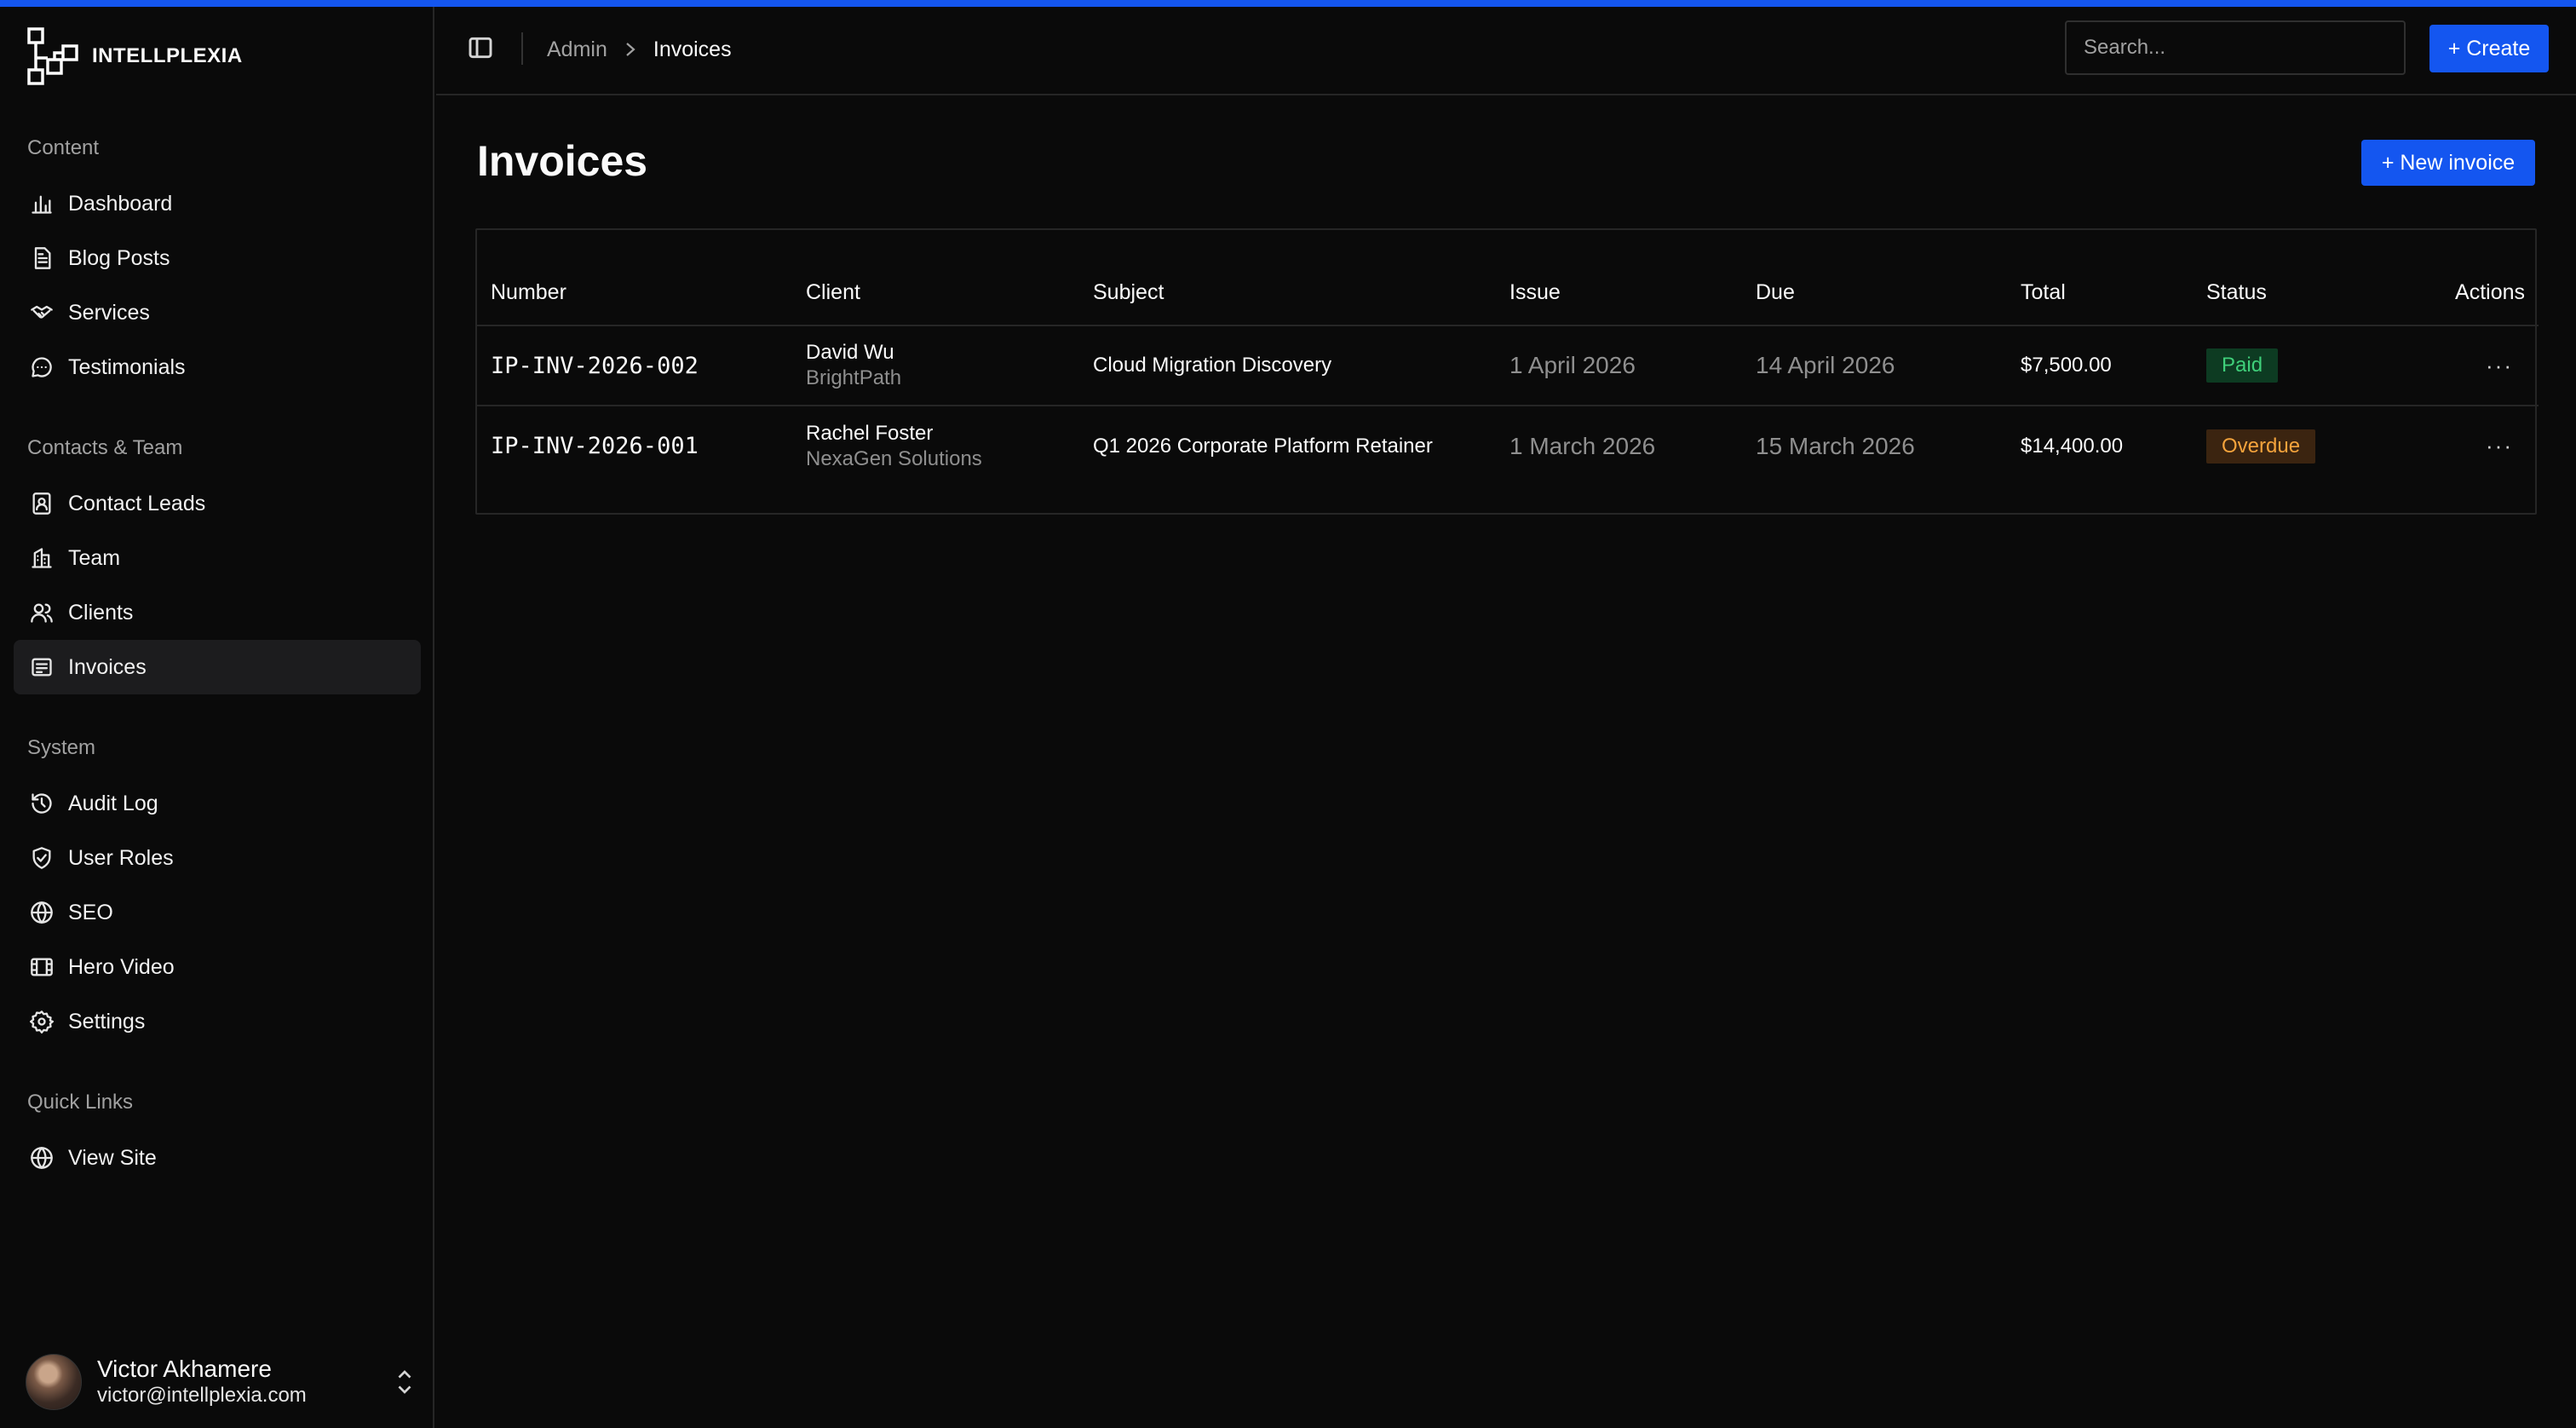  Describe the element at coordinates (1288, 4) in the screenshot. I see `top-accent-bar` at that location.